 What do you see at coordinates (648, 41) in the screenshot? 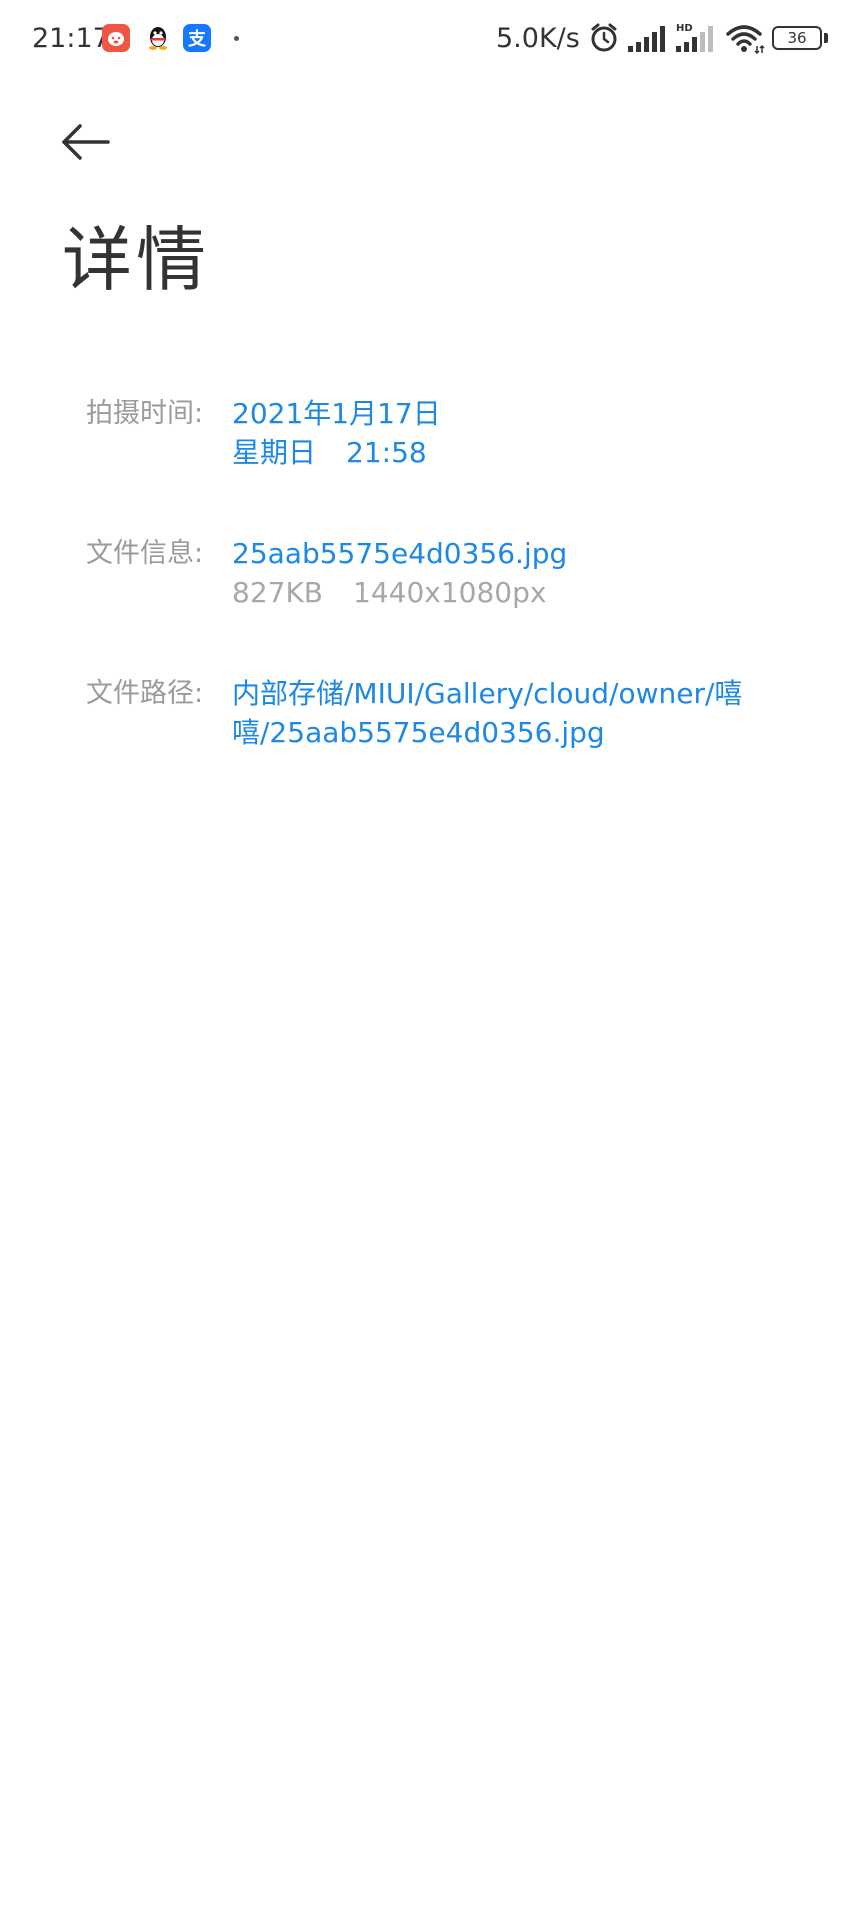
I see `signal-icon` at bounding box center [648, 41].